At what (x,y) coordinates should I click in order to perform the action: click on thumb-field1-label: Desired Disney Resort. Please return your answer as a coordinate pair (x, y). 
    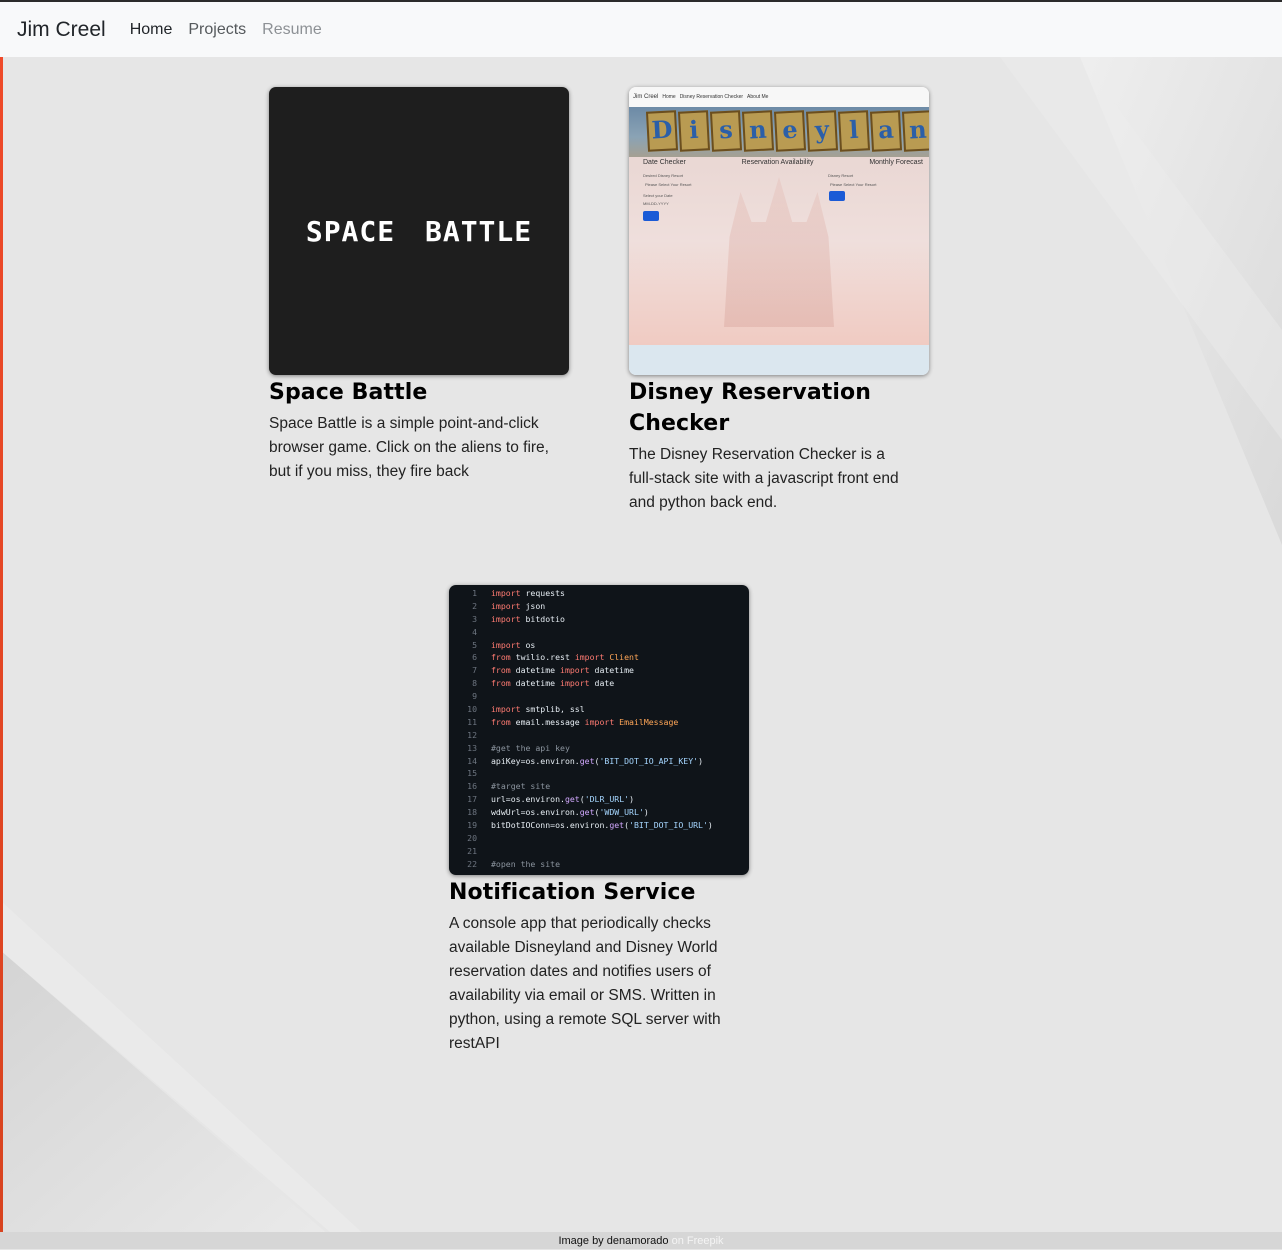
    Looking at the image, I should click on (663, 175).